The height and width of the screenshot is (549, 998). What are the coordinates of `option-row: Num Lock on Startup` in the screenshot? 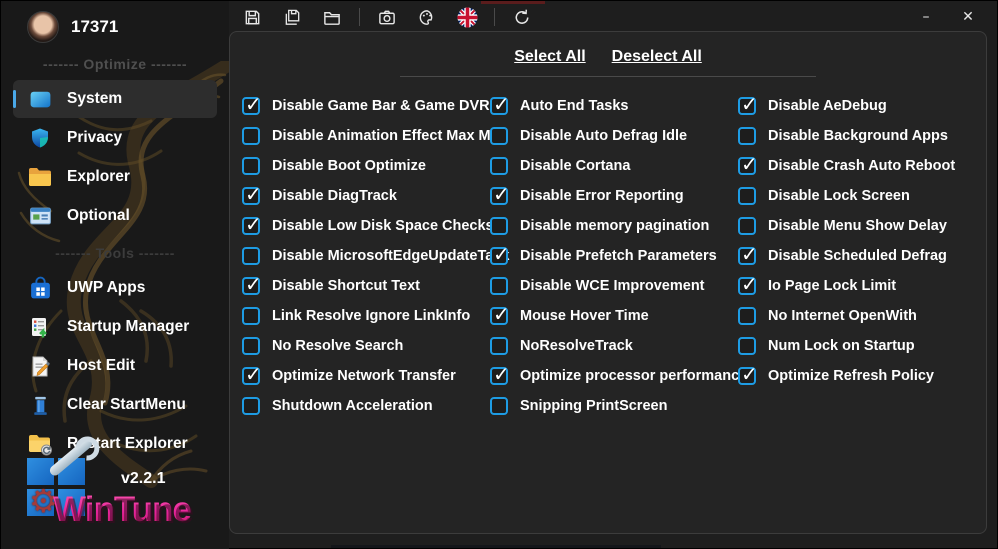 It's located at (862, 346).